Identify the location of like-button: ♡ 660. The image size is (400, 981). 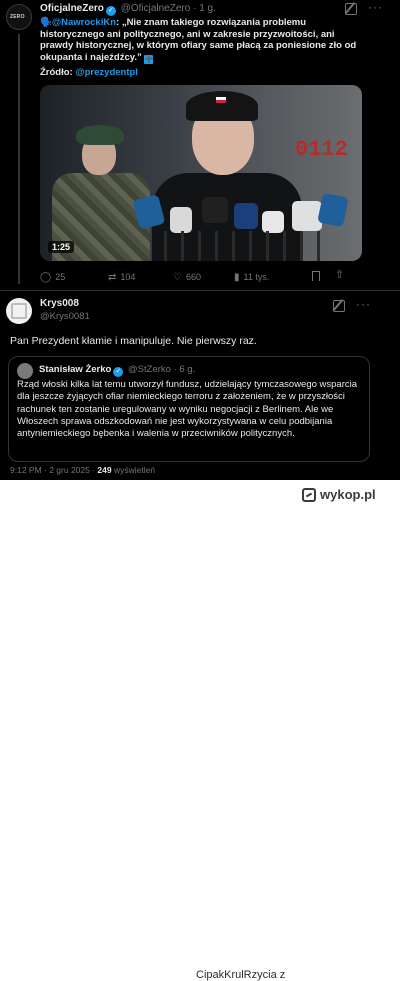
(187, 277).